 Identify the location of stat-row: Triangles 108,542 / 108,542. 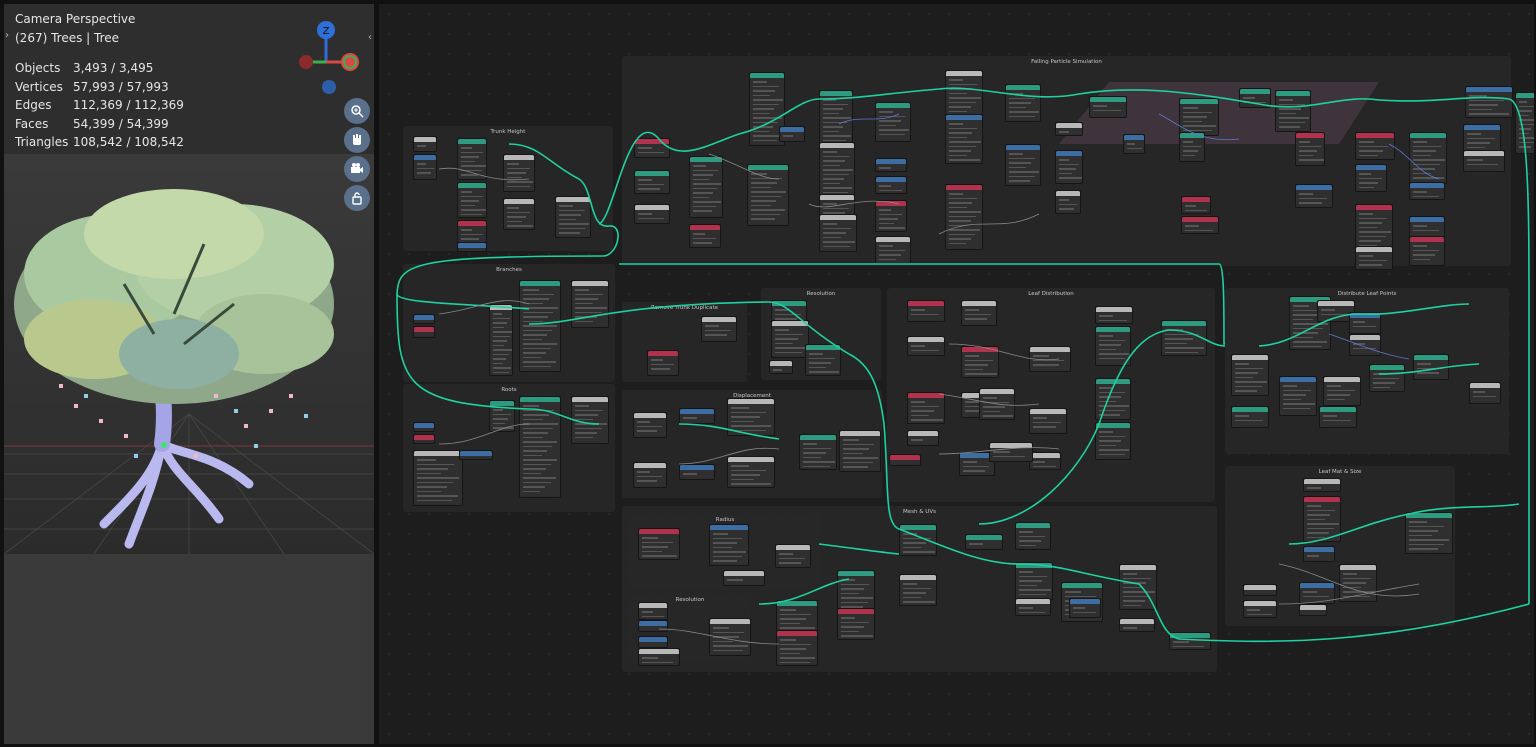
(99, 142).